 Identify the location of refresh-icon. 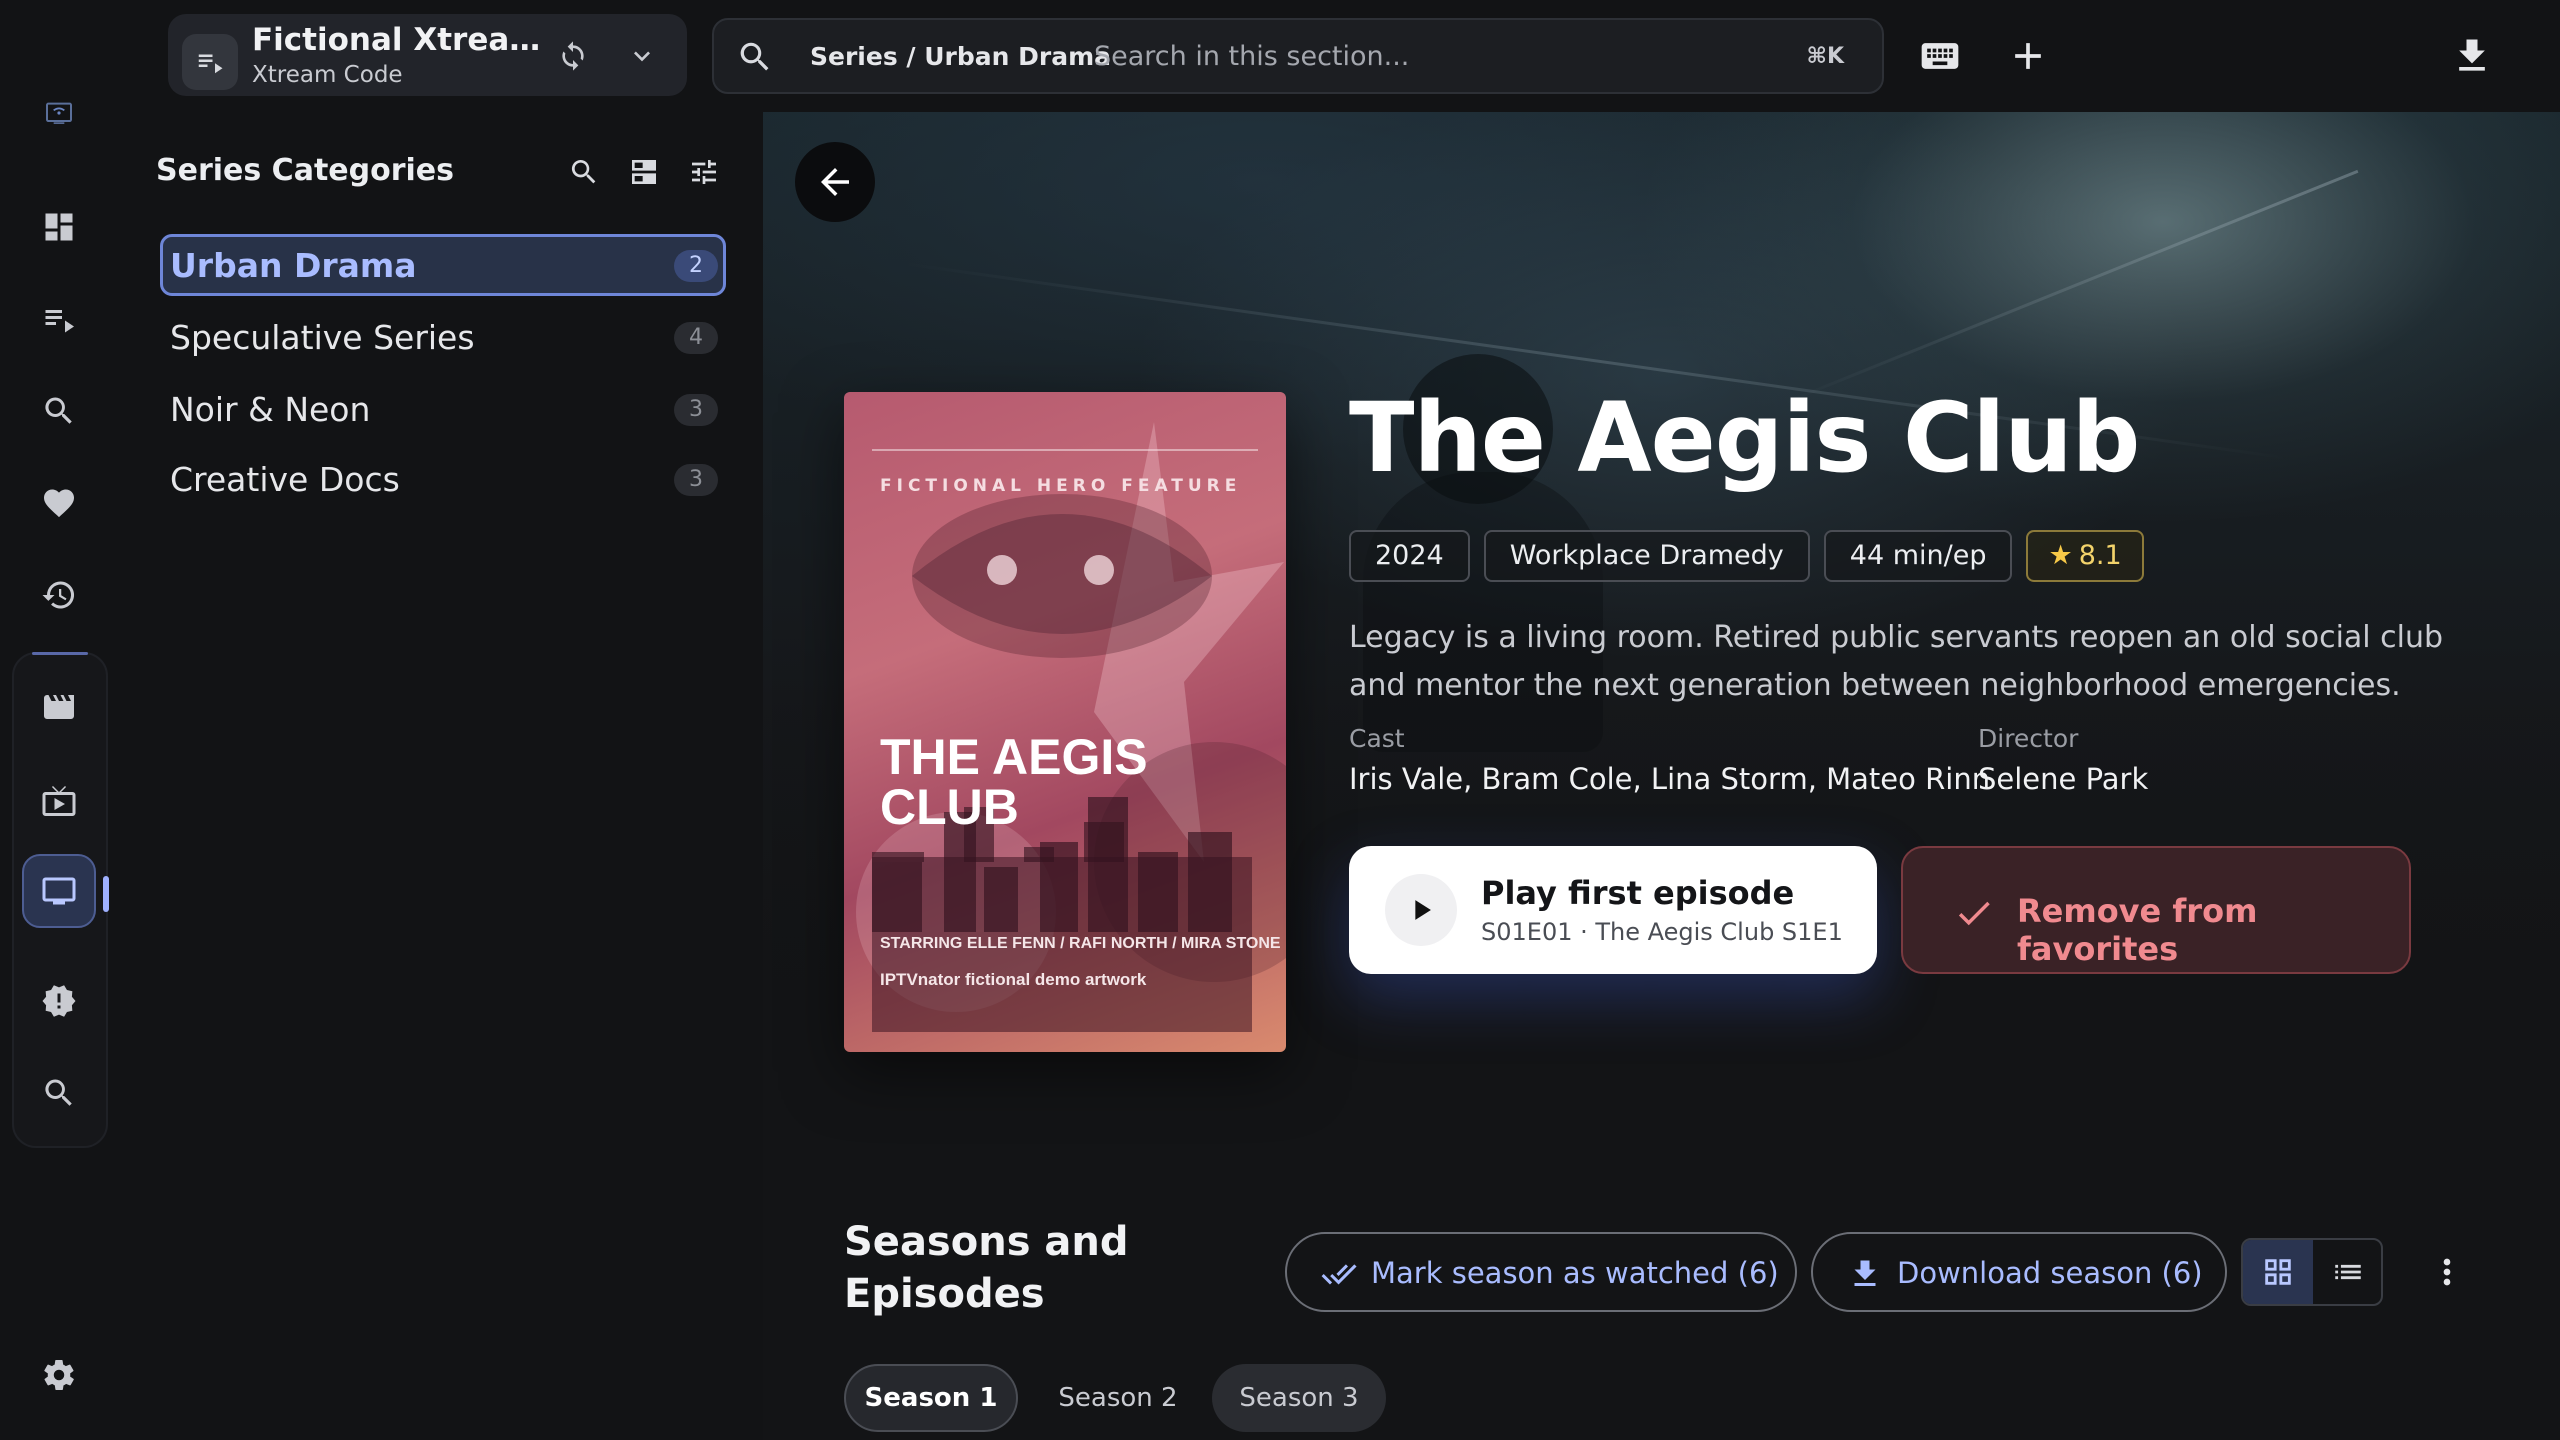
(573, 56).